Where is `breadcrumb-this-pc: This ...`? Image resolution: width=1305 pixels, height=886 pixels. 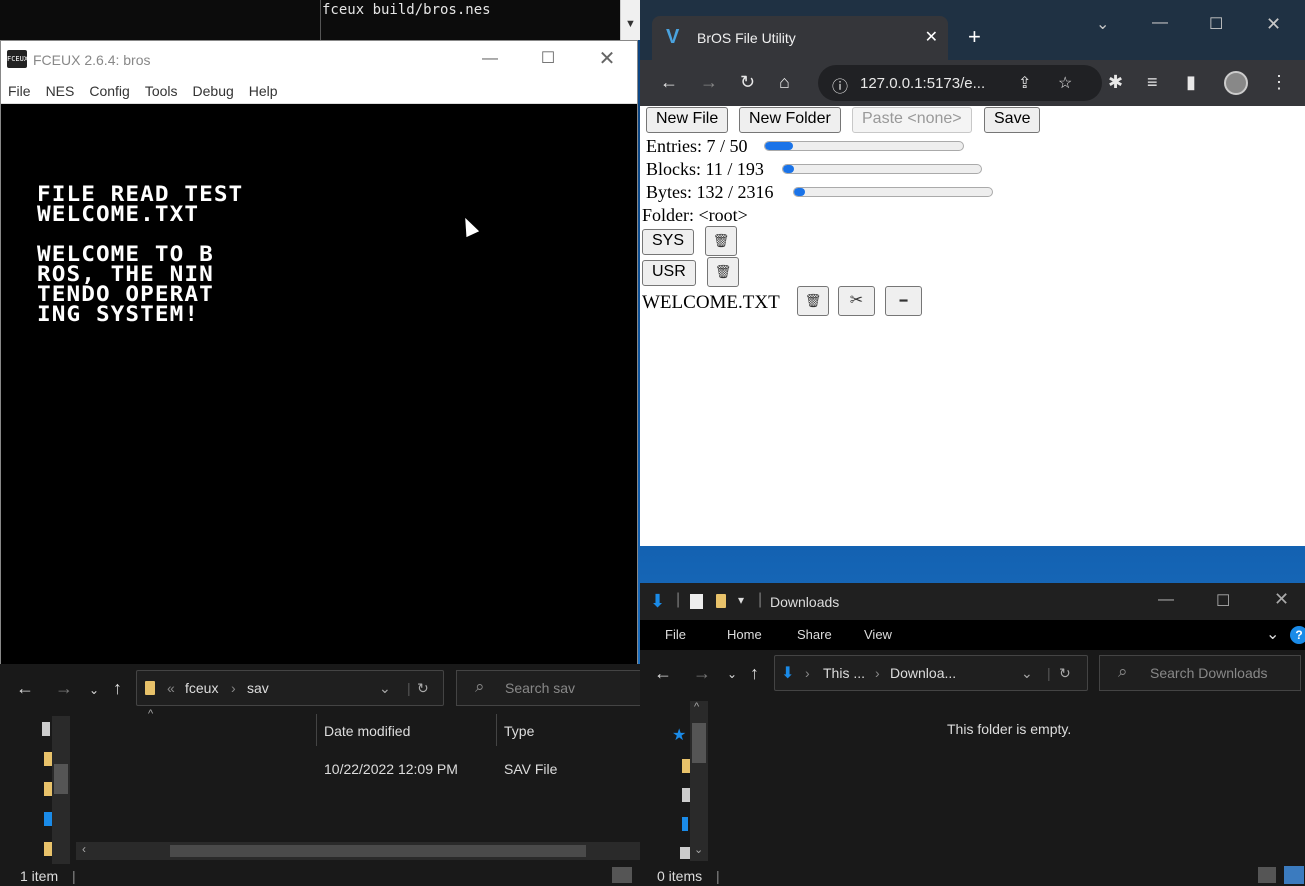
breadcrumb-this-pc: This ... is located at coordinates (844, 673).